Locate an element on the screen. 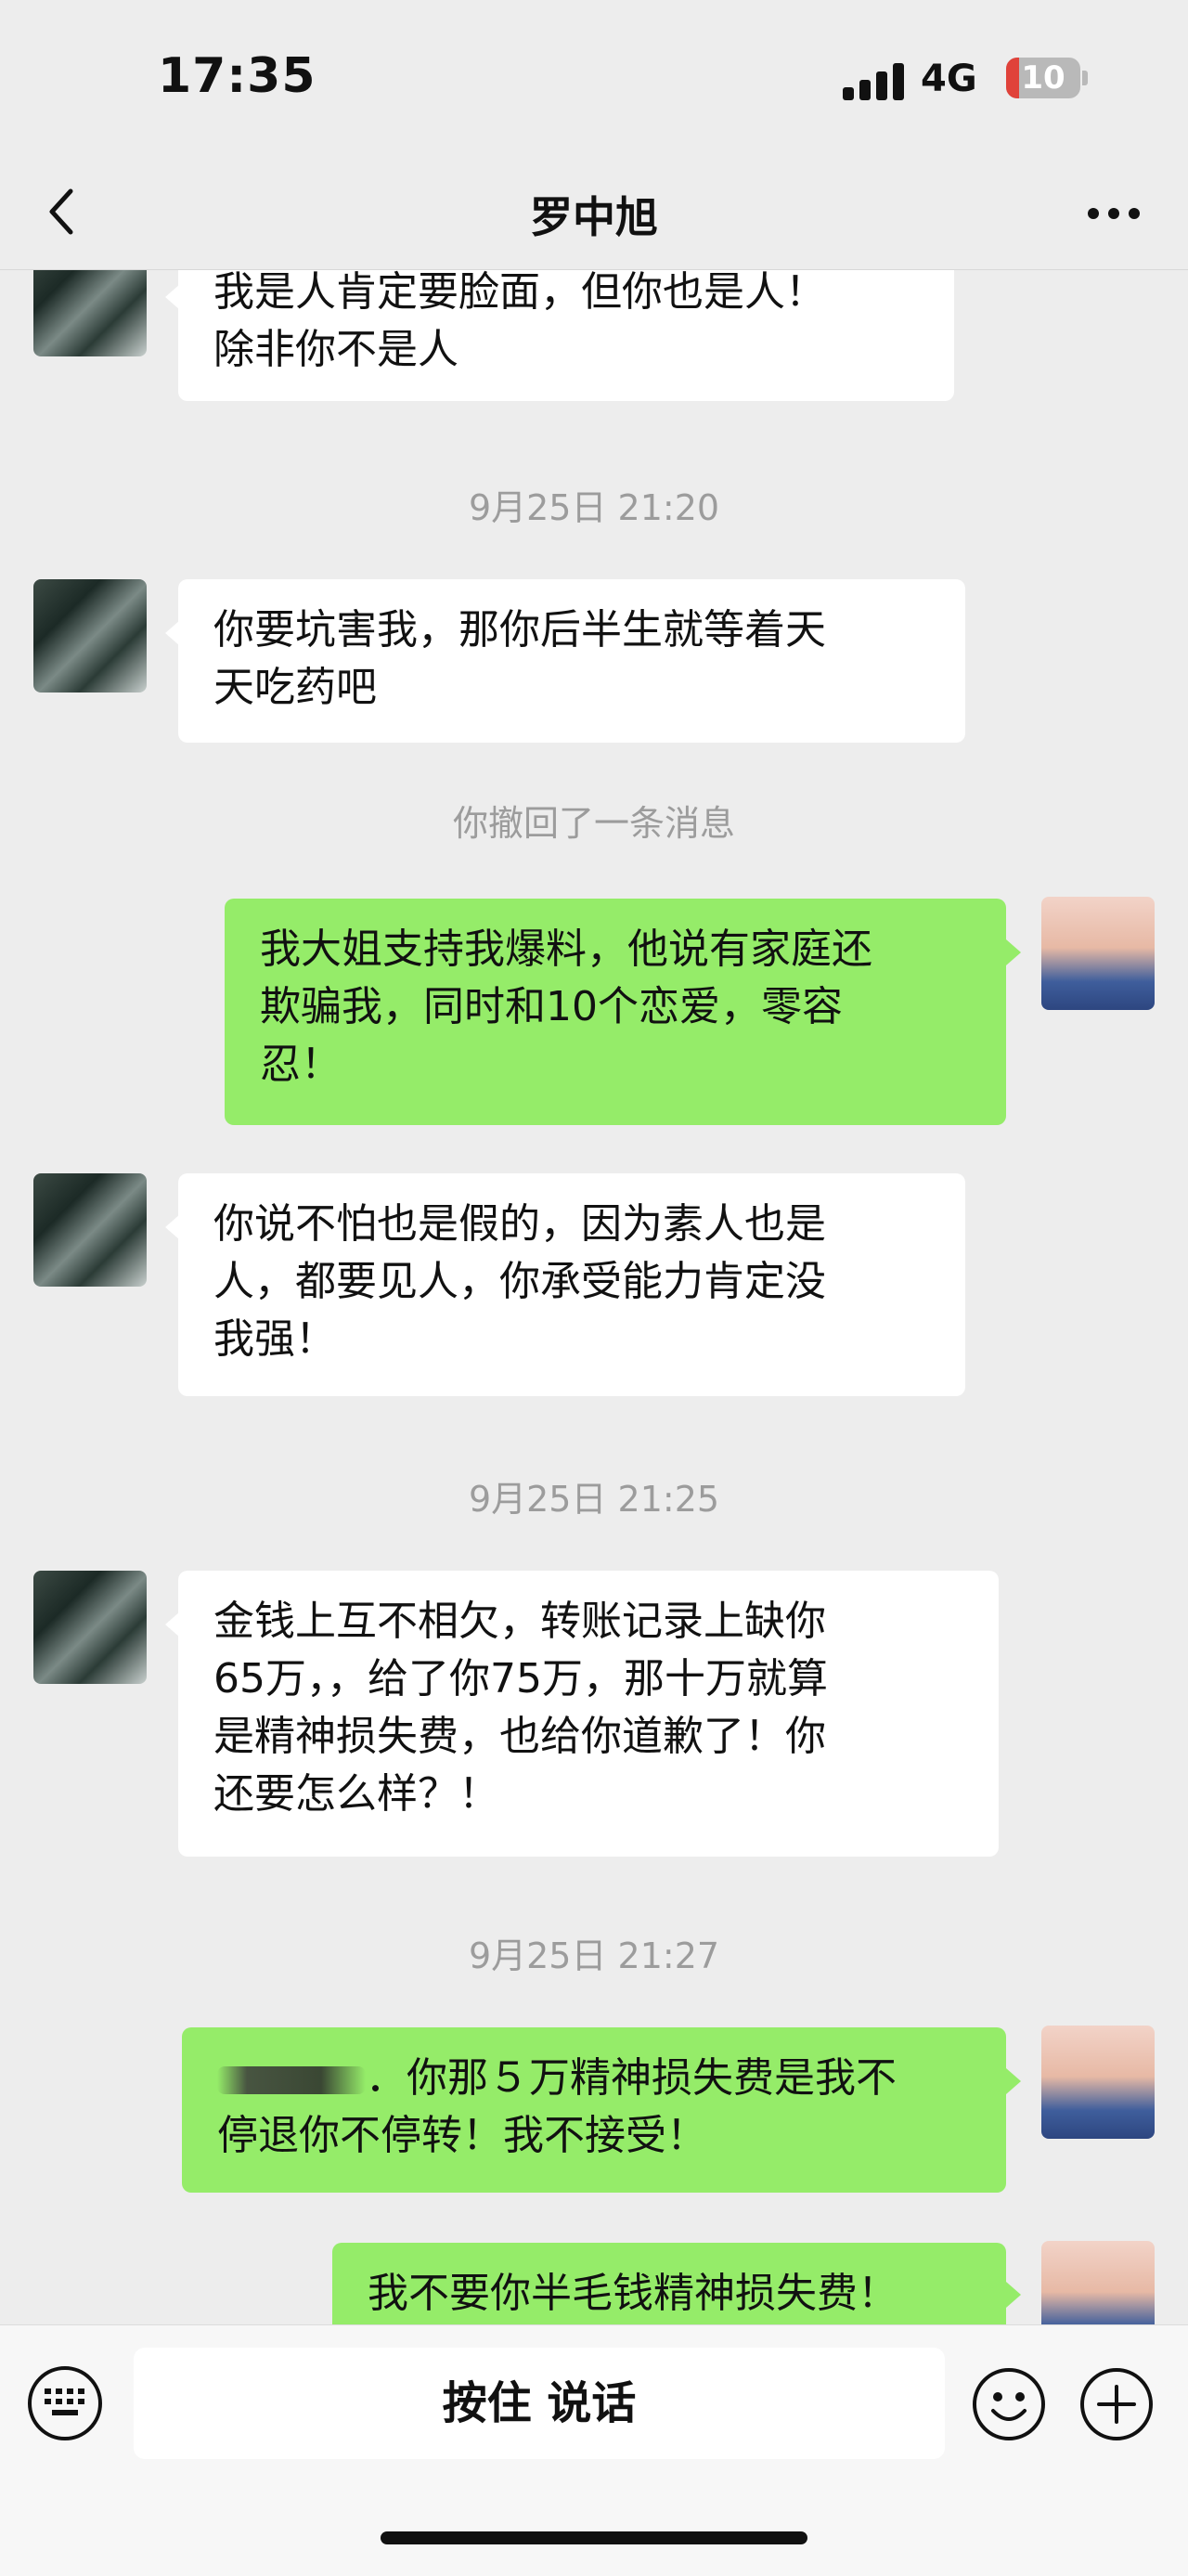 This screenshot has width=1188, height=2576. message-bubble: 你说不怕也是假的，因为素人也是 人，都要见人，你承受能力肯定没 我强！ is located at coordinates (571, 1284).